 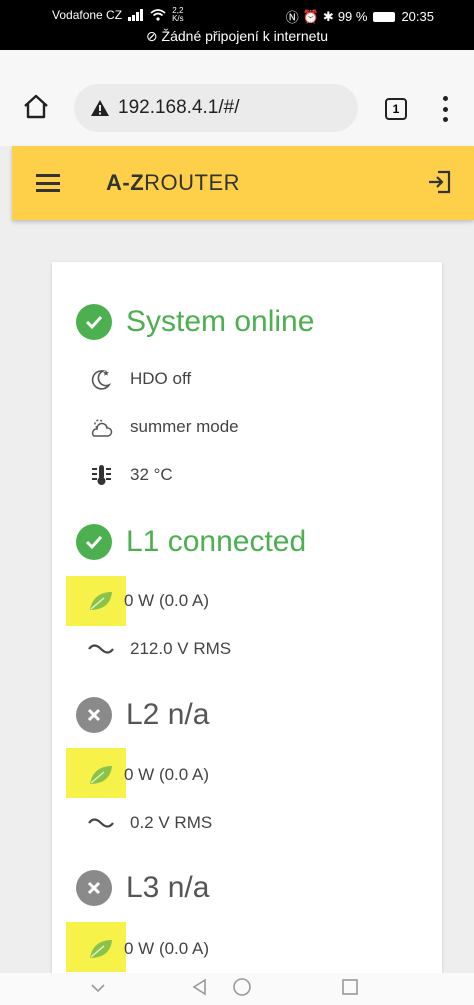 I want to click on network-notice: ⊘ Žádné připojení k internetu, so click(x=237, y=36).